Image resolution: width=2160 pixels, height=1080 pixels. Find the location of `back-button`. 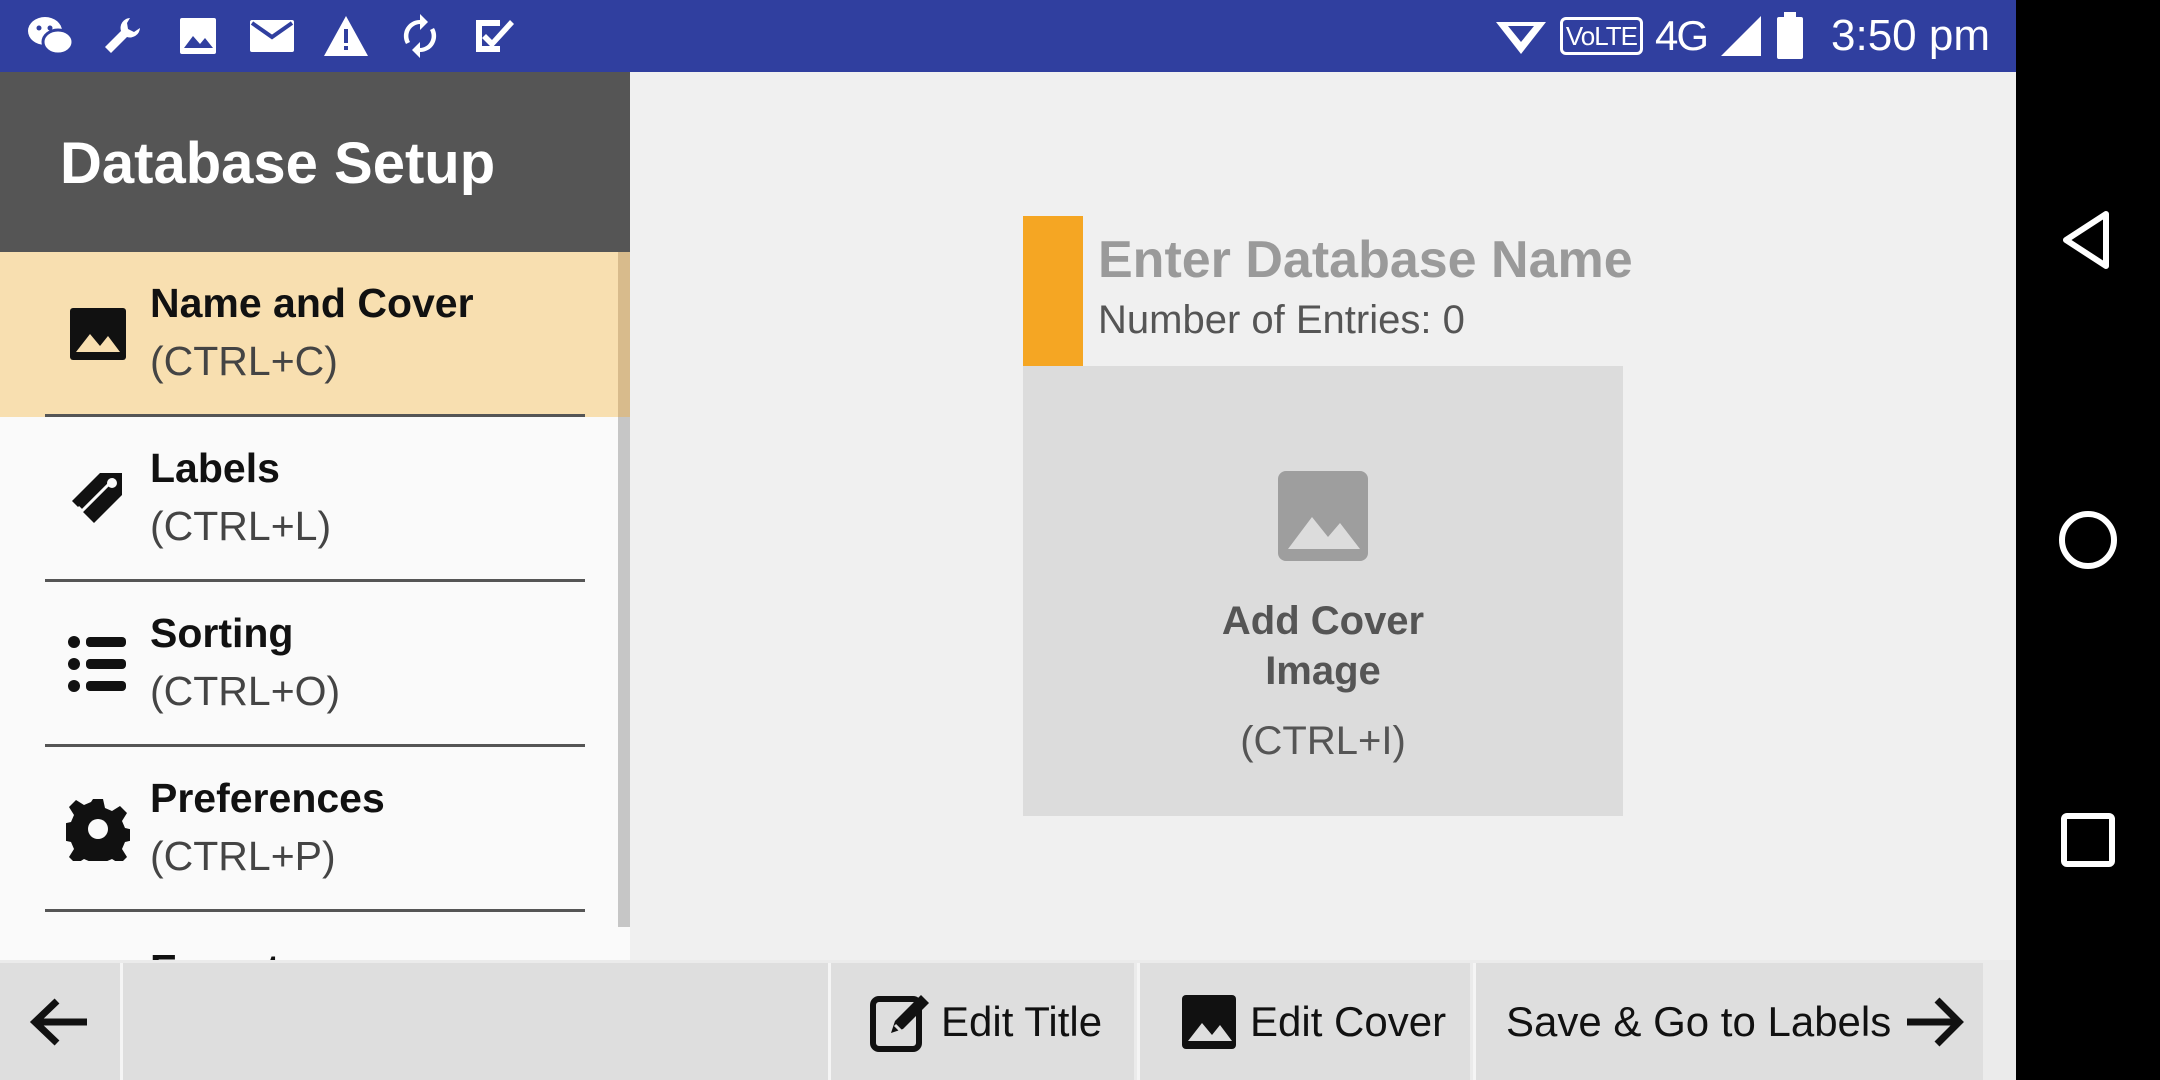

back-button is located at coordinates (60, 1021).